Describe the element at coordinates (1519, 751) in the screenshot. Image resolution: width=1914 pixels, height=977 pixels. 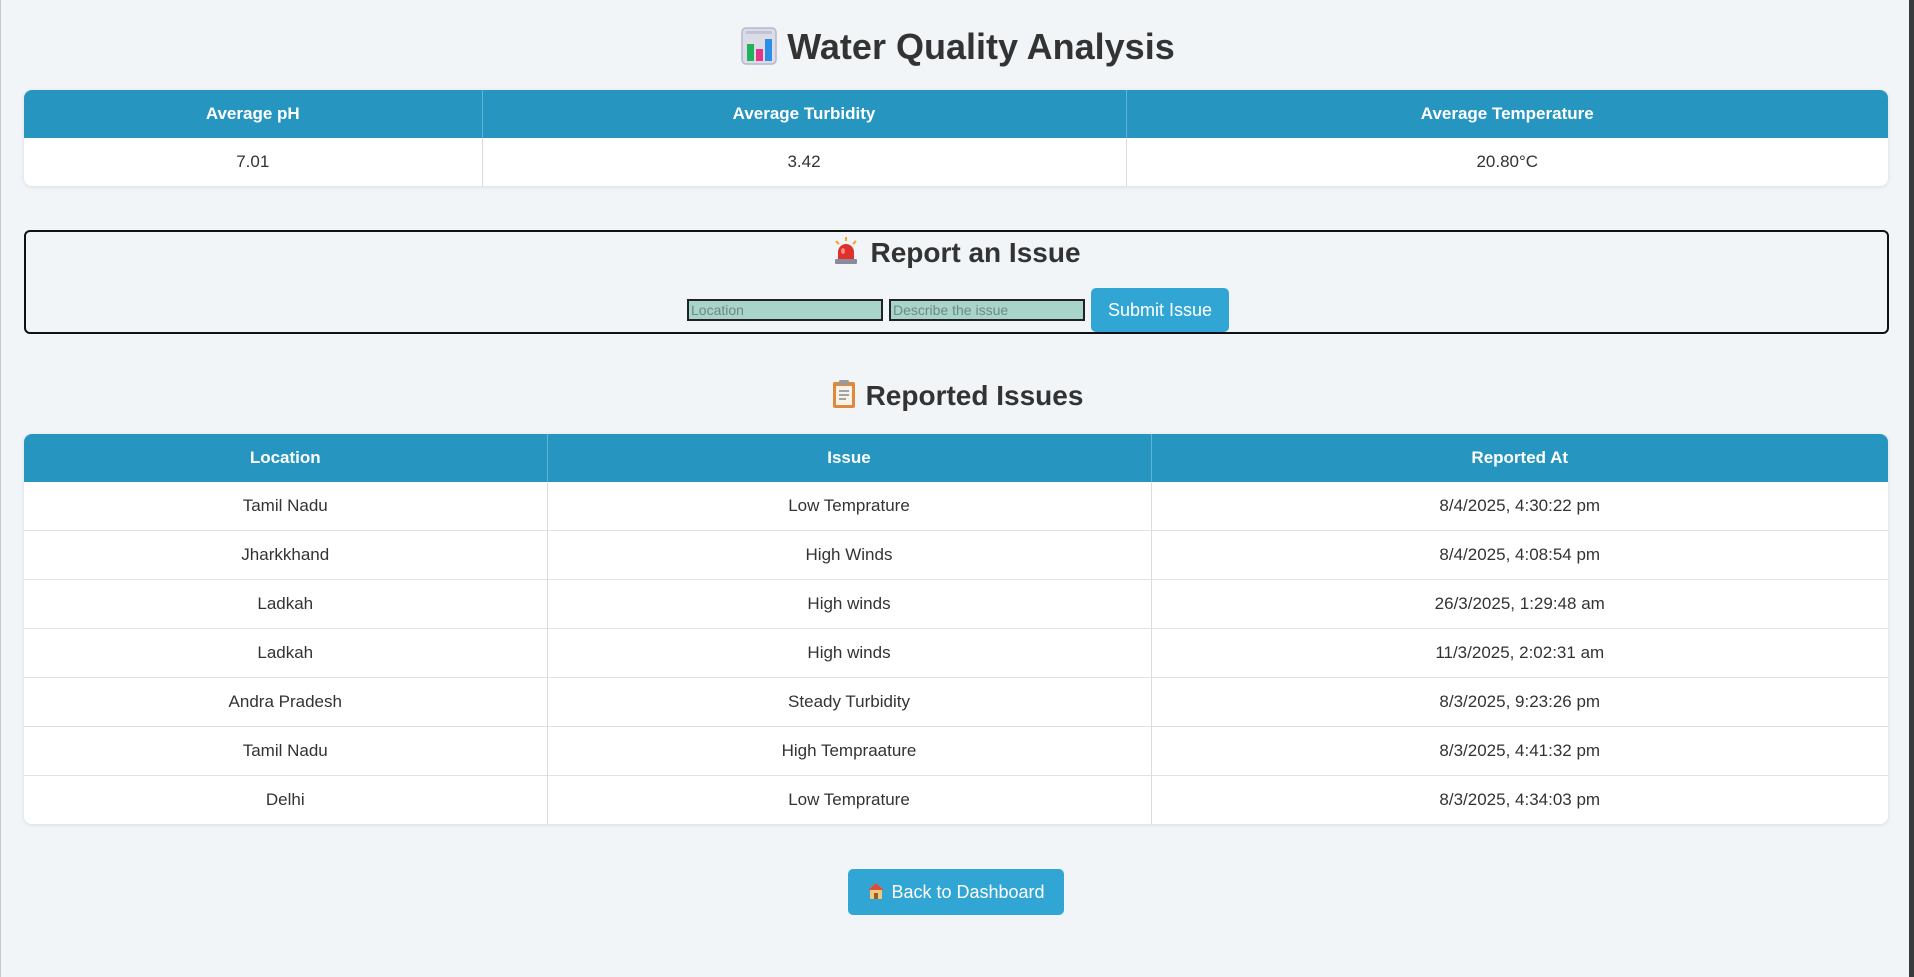
I see `reported-at-cell: 8/3/2025, 4:41:32 pm` at that location.